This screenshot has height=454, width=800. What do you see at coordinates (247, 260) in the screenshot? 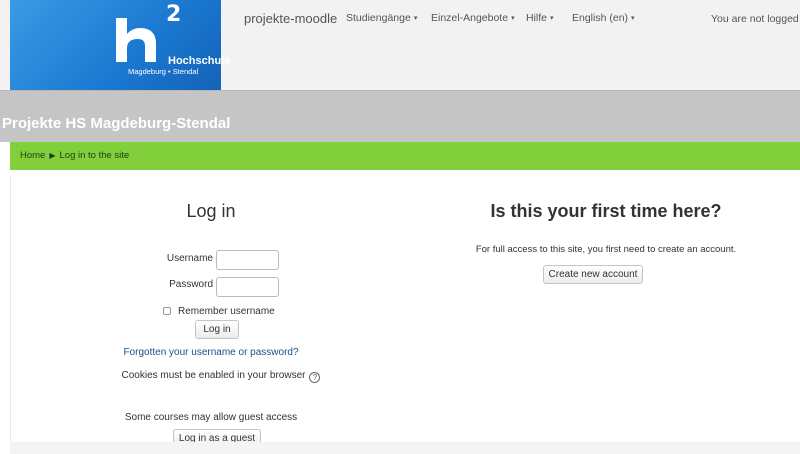
I see `username-input` at bounding box center [247, 260].